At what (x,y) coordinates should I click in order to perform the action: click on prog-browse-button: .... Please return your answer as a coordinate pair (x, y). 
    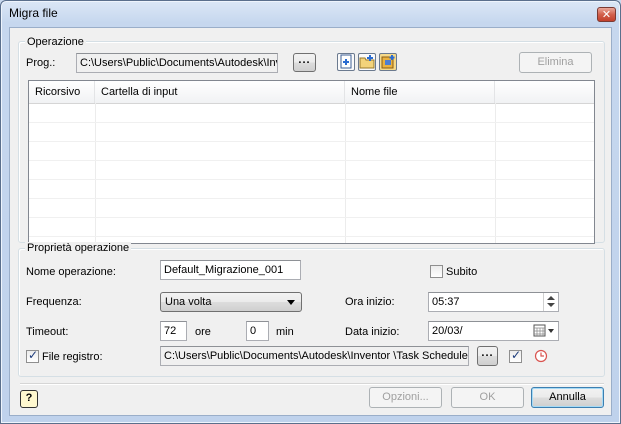
    Looking at the image, I should click on (304, 62).